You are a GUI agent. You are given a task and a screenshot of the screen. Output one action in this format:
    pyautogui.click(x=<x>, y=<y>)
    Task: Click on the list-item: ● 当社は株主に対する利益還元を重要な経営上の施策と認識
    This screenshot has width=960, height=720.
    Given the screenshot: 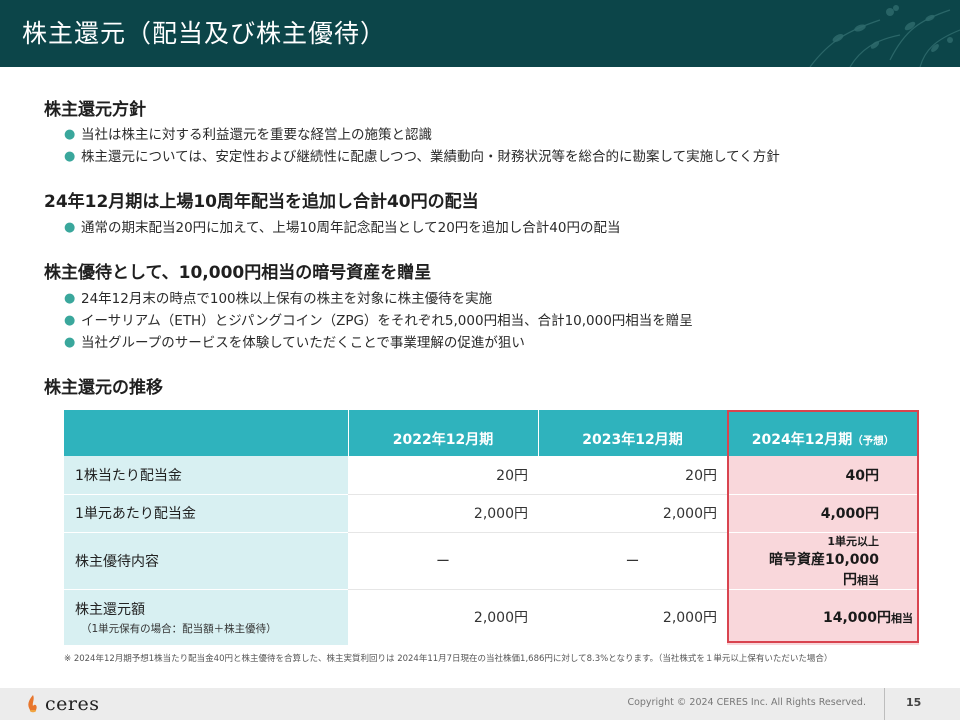 What is the action you would take?
    pyautogui.click(x=422, y=135)
    